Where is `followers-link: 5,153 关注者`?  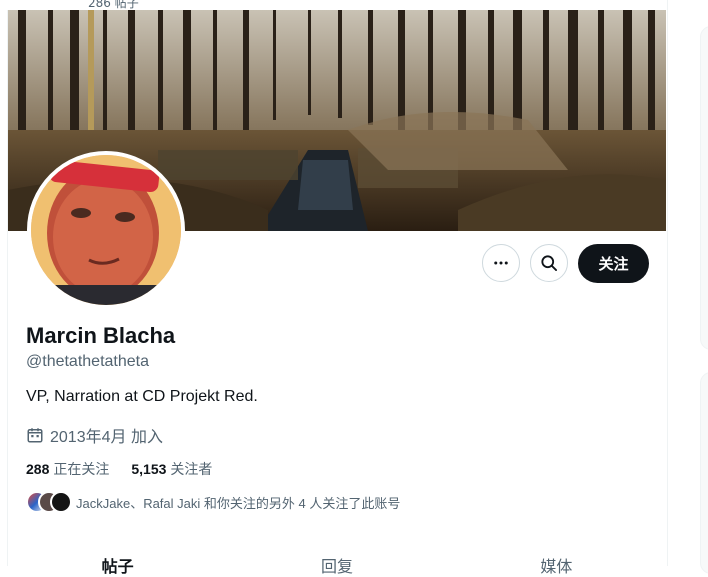 followers-link: 5,153 关注者 is located at coordinates (171, 469).